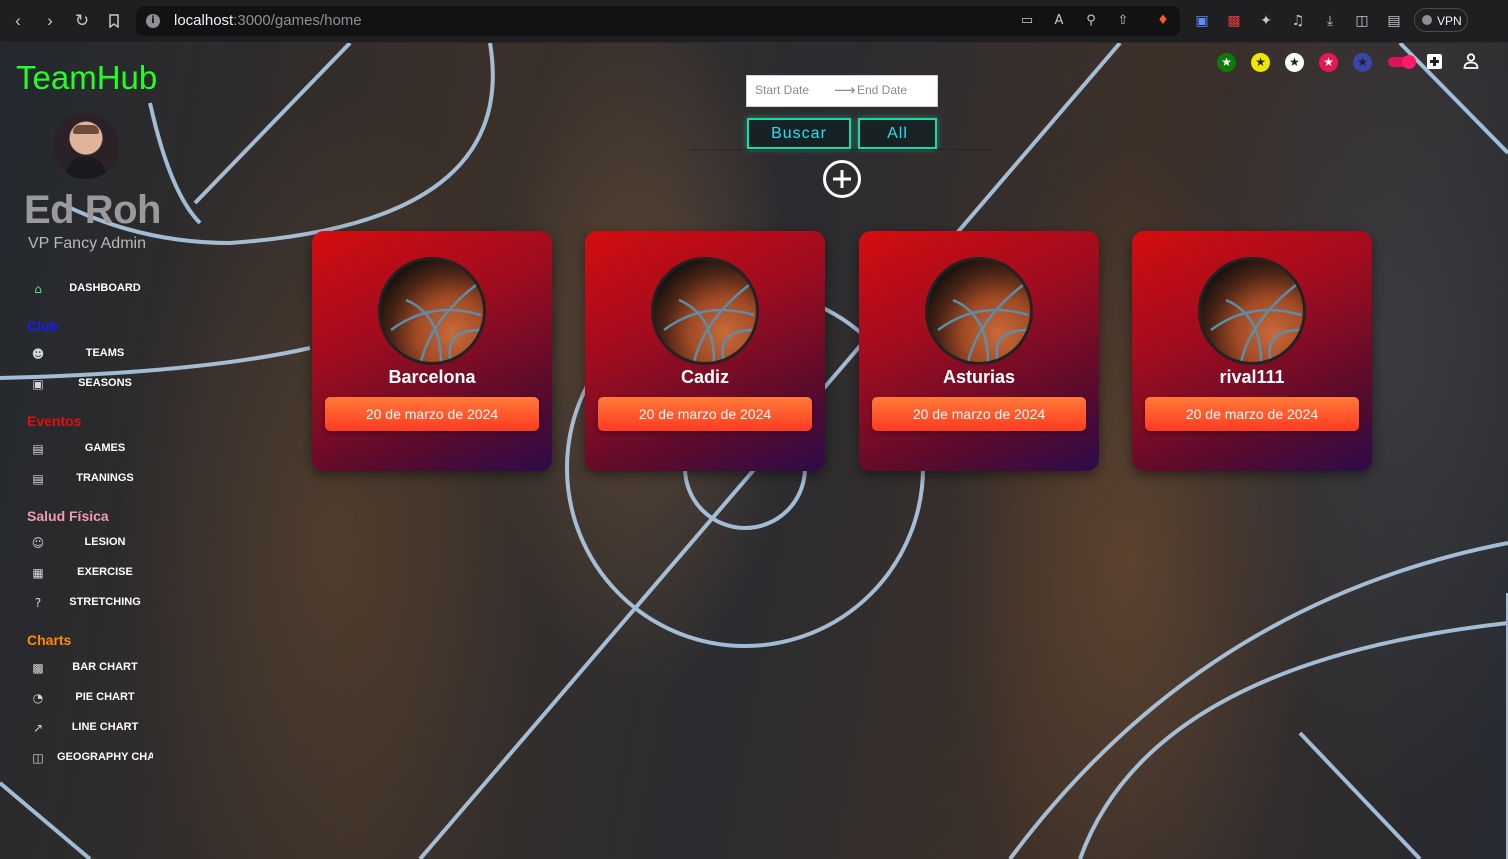 This screenshot has width=1508, height=859. Describe the element at coordinates (1091, 21) in the screenshot. I see `zoom-icon: ⚲` at that location.